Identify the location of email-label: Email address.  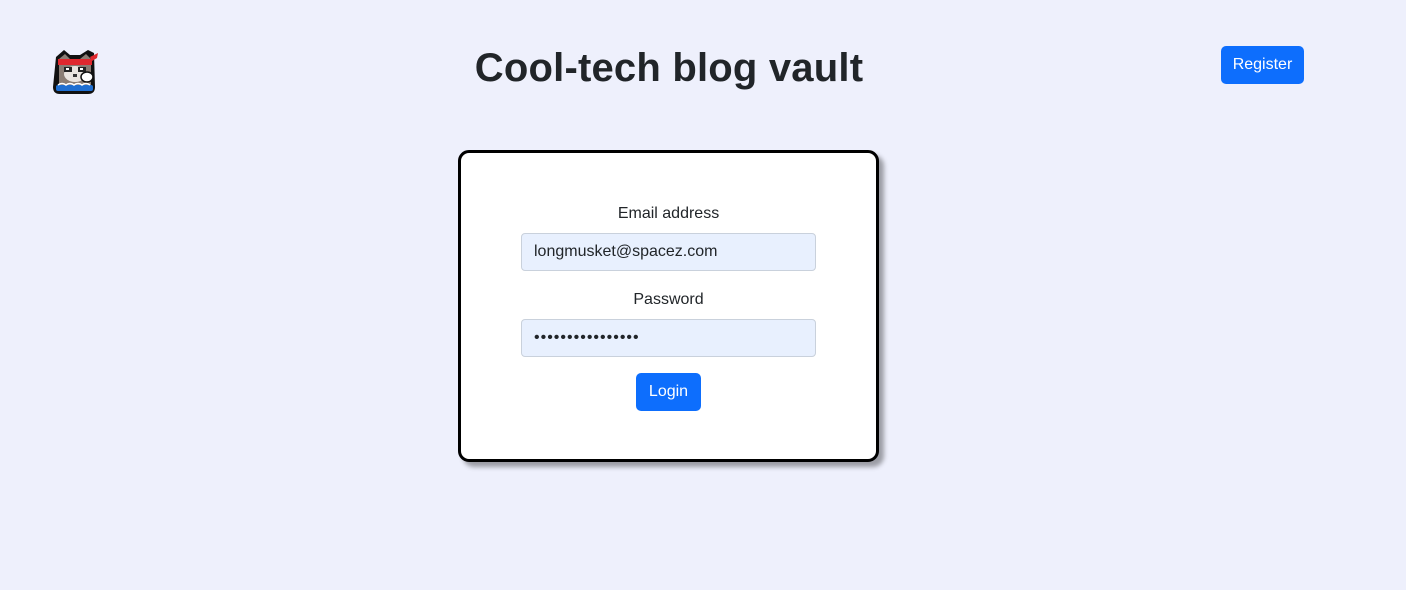
(668, 213).